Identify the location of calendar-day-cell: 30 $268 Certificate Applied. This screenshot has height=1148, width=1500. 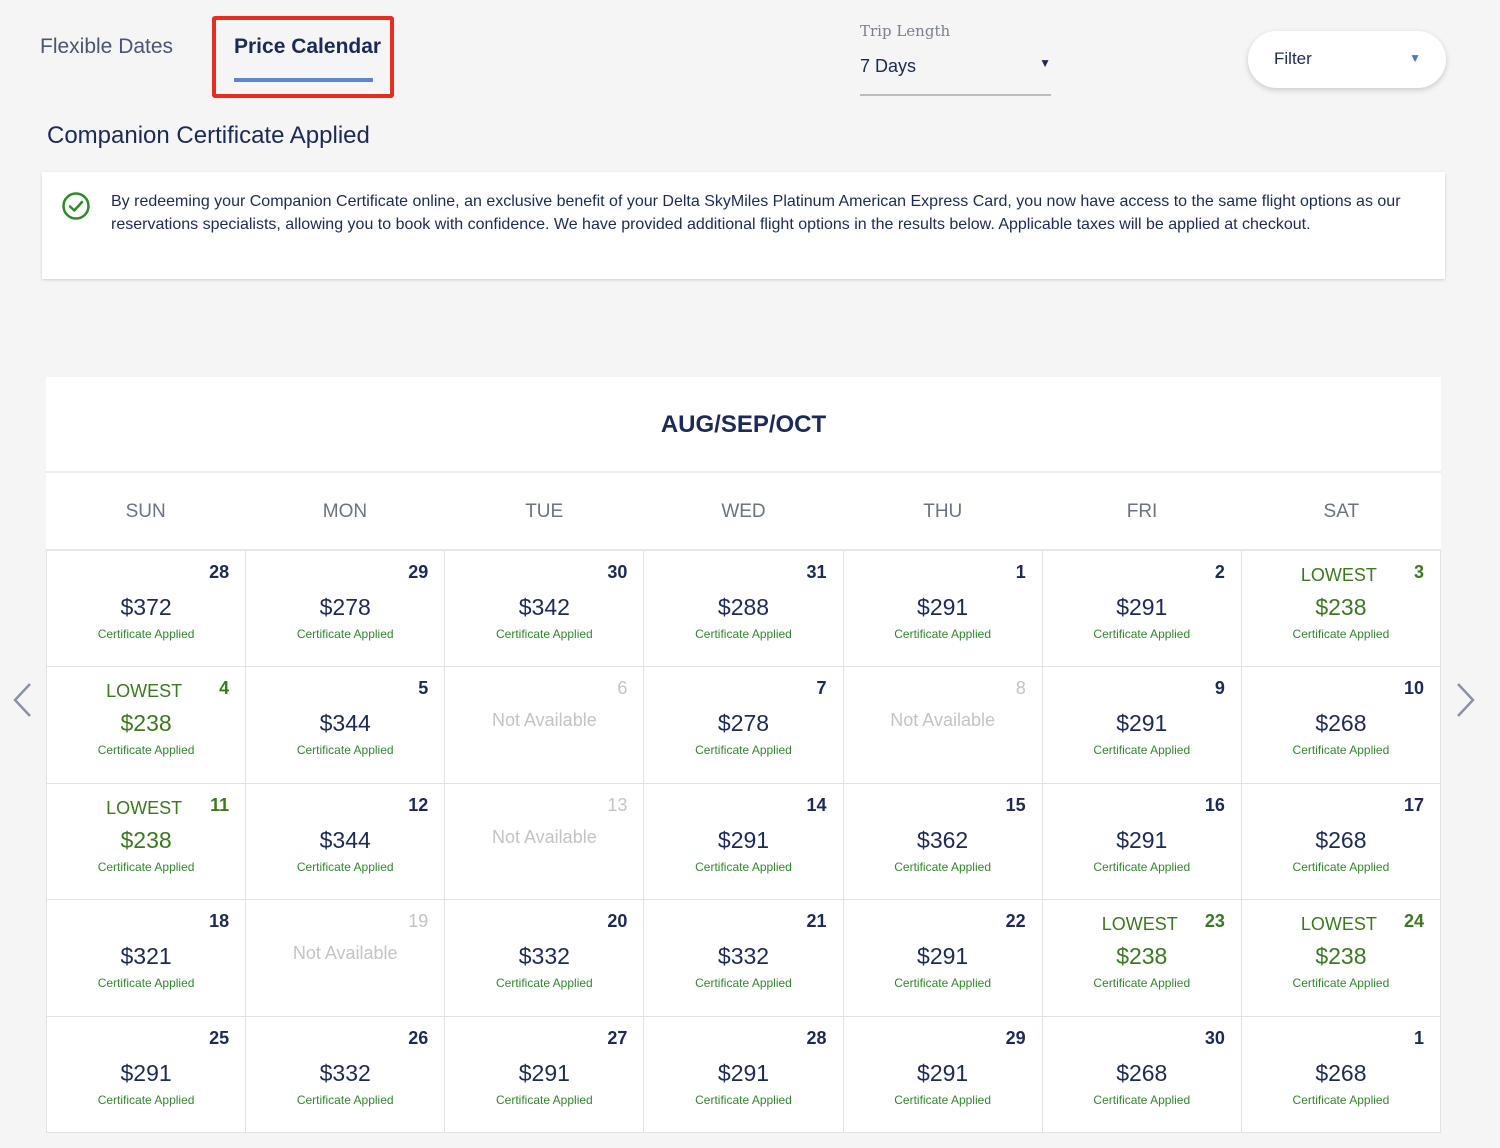
(1142, 1074).